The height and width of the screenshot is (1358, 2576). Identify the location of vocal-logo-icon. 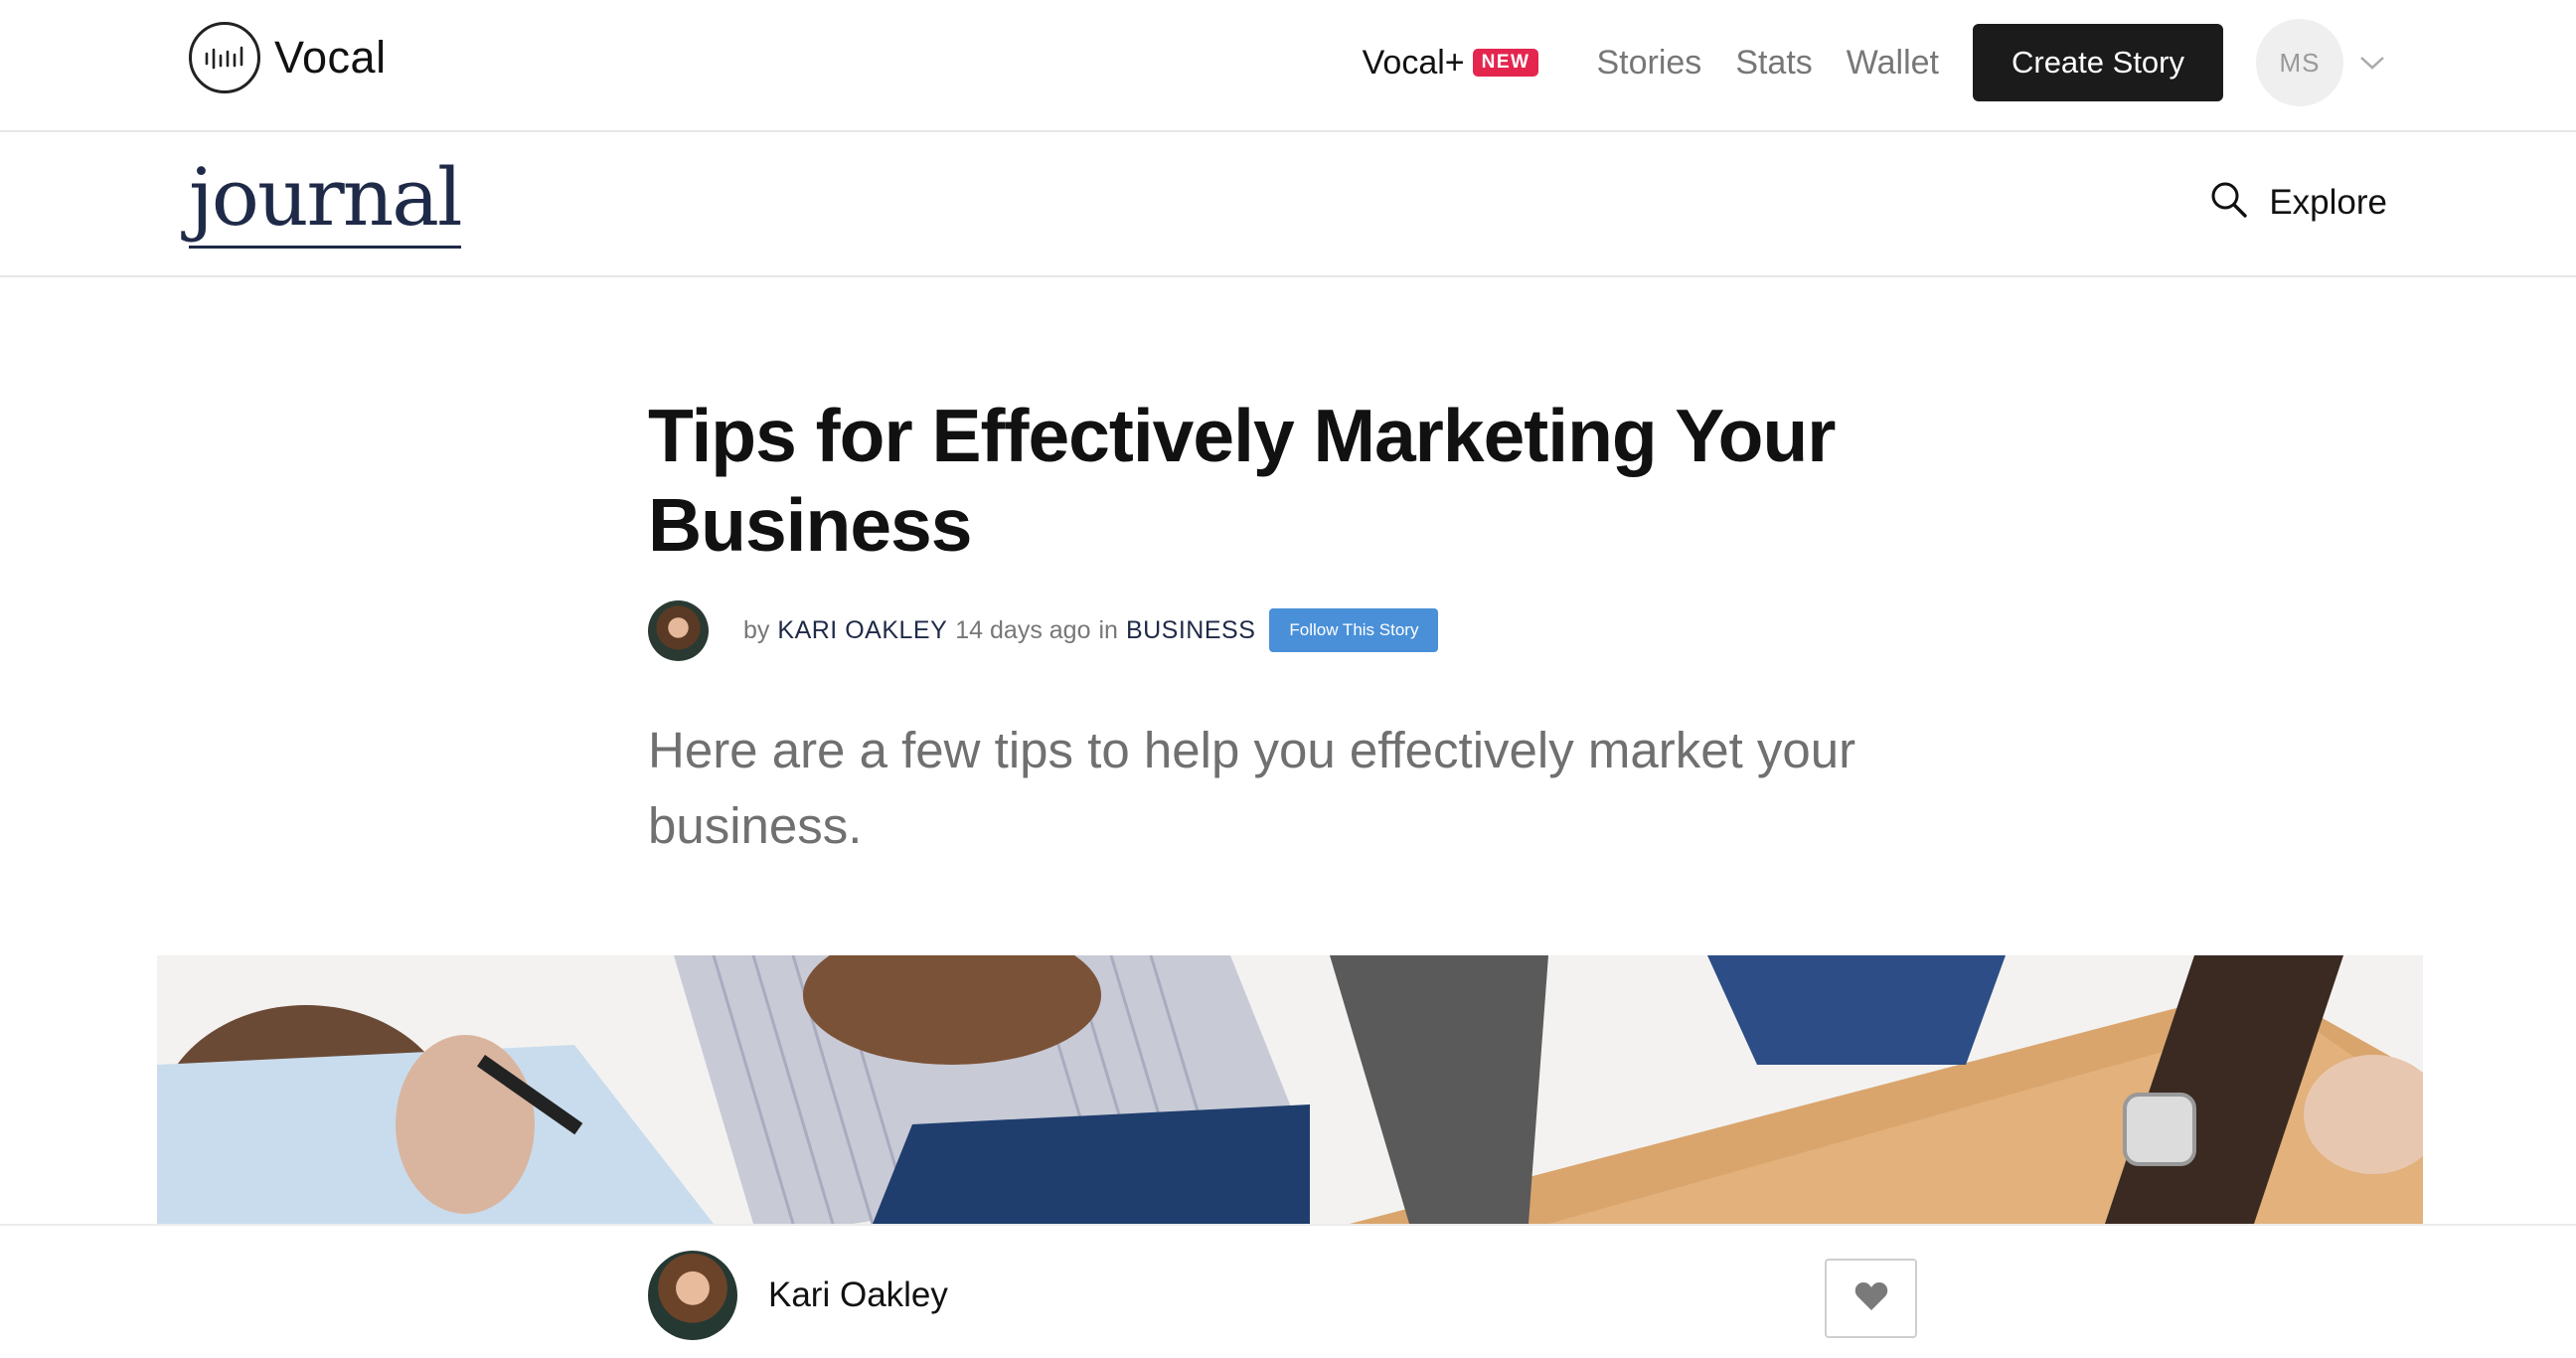
(224, 57).